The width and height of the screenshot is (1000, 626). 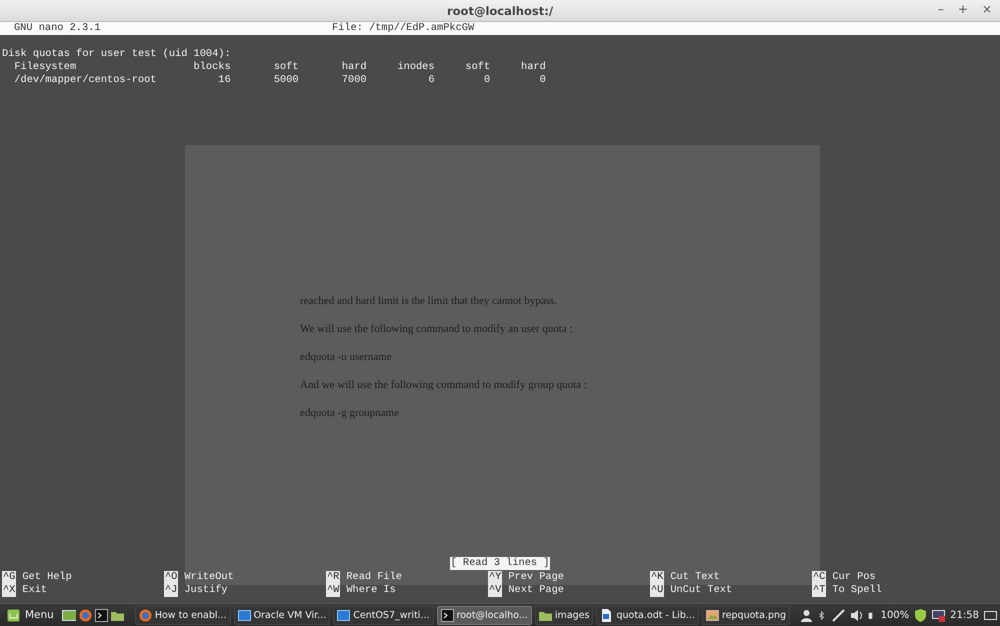 What do you see at coordinates (58, 28) in the screenshot?
I see `nano-version: GNU nano 2.3.1` at bounding box center [58, 28].